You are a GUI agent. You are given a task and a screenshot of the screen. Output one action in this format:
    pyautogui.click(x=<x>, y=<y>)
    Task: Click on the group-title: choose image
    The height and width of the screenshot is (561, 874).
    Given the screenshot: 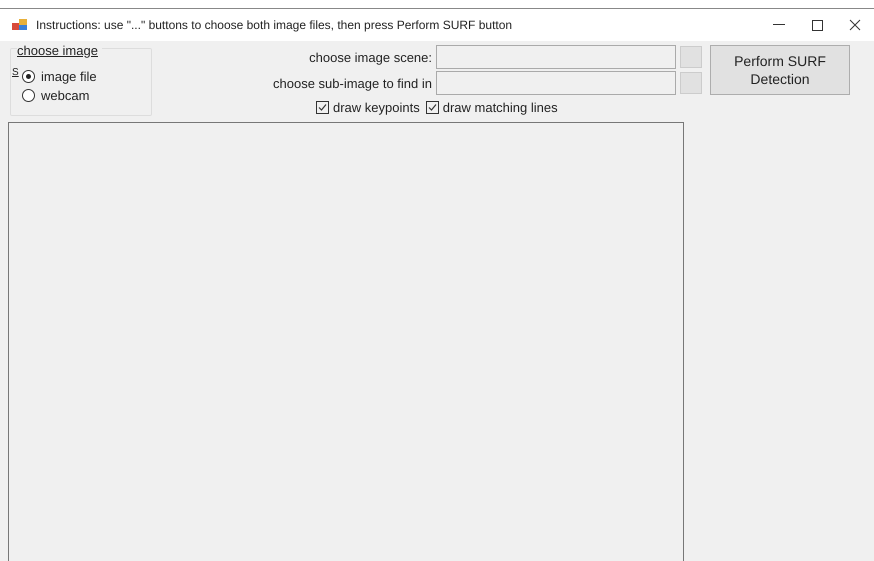 What is the action you would take?
    pyautogui.click(x=59, y=50)
    